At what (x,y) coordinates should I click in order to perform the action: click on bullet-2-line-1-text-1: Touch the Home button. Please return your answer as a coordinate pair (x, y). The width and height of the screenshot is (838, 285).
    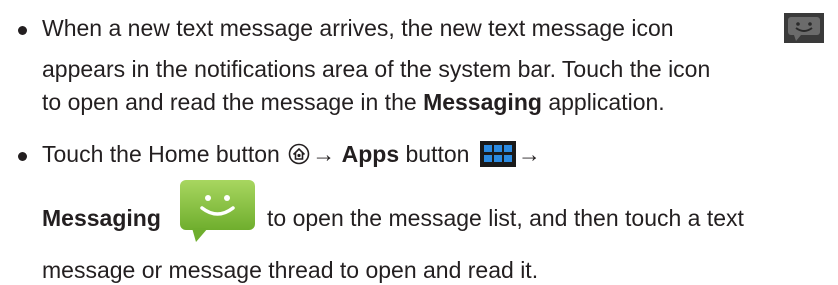
    Looking at the image, I should click on (164, 154).